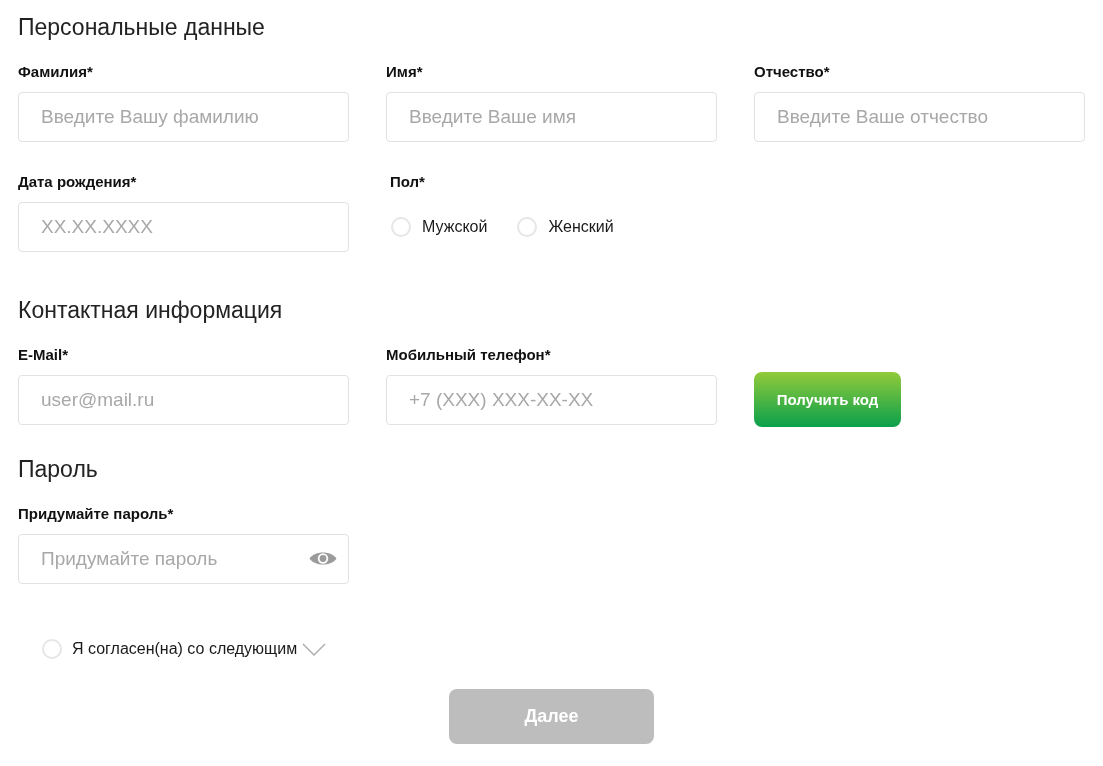 The height and width of the screenshot is (766, 1103). Describe the element at coordinates (151, 310) in the screenshot. I see `section-title: Контактная информация` at that location.